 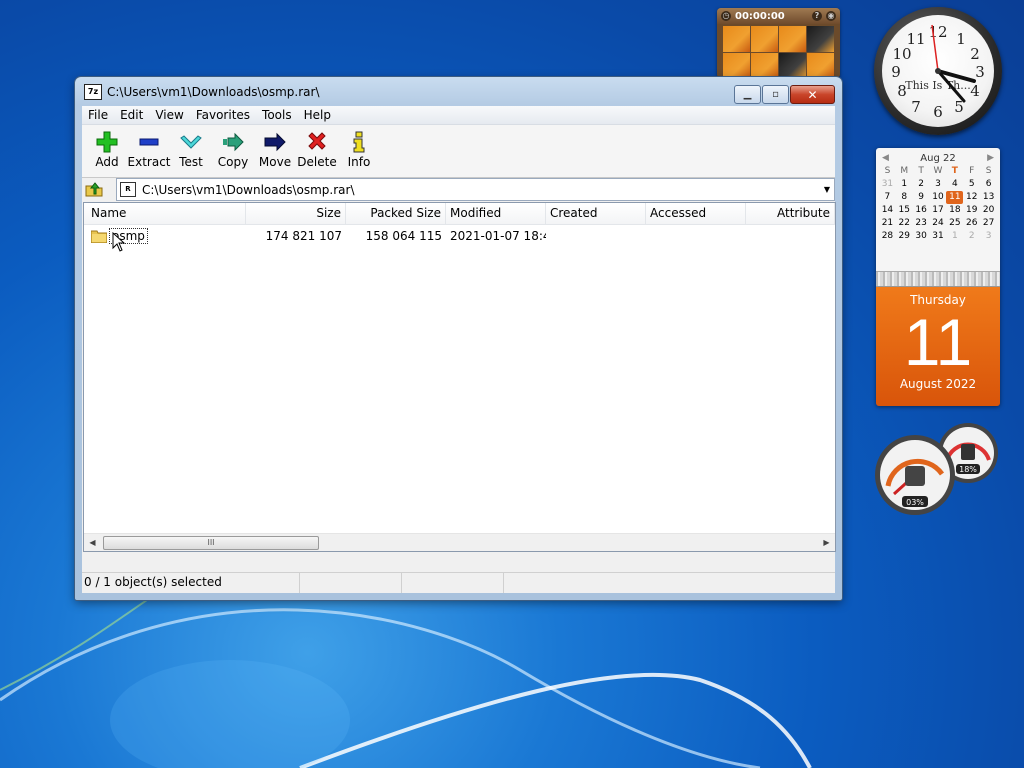 What do you see at coordinates (459, 542) in the screenshot?
I see `horizontal-scrollbar: ◀ III ▶` at bounding box center [459, 542].